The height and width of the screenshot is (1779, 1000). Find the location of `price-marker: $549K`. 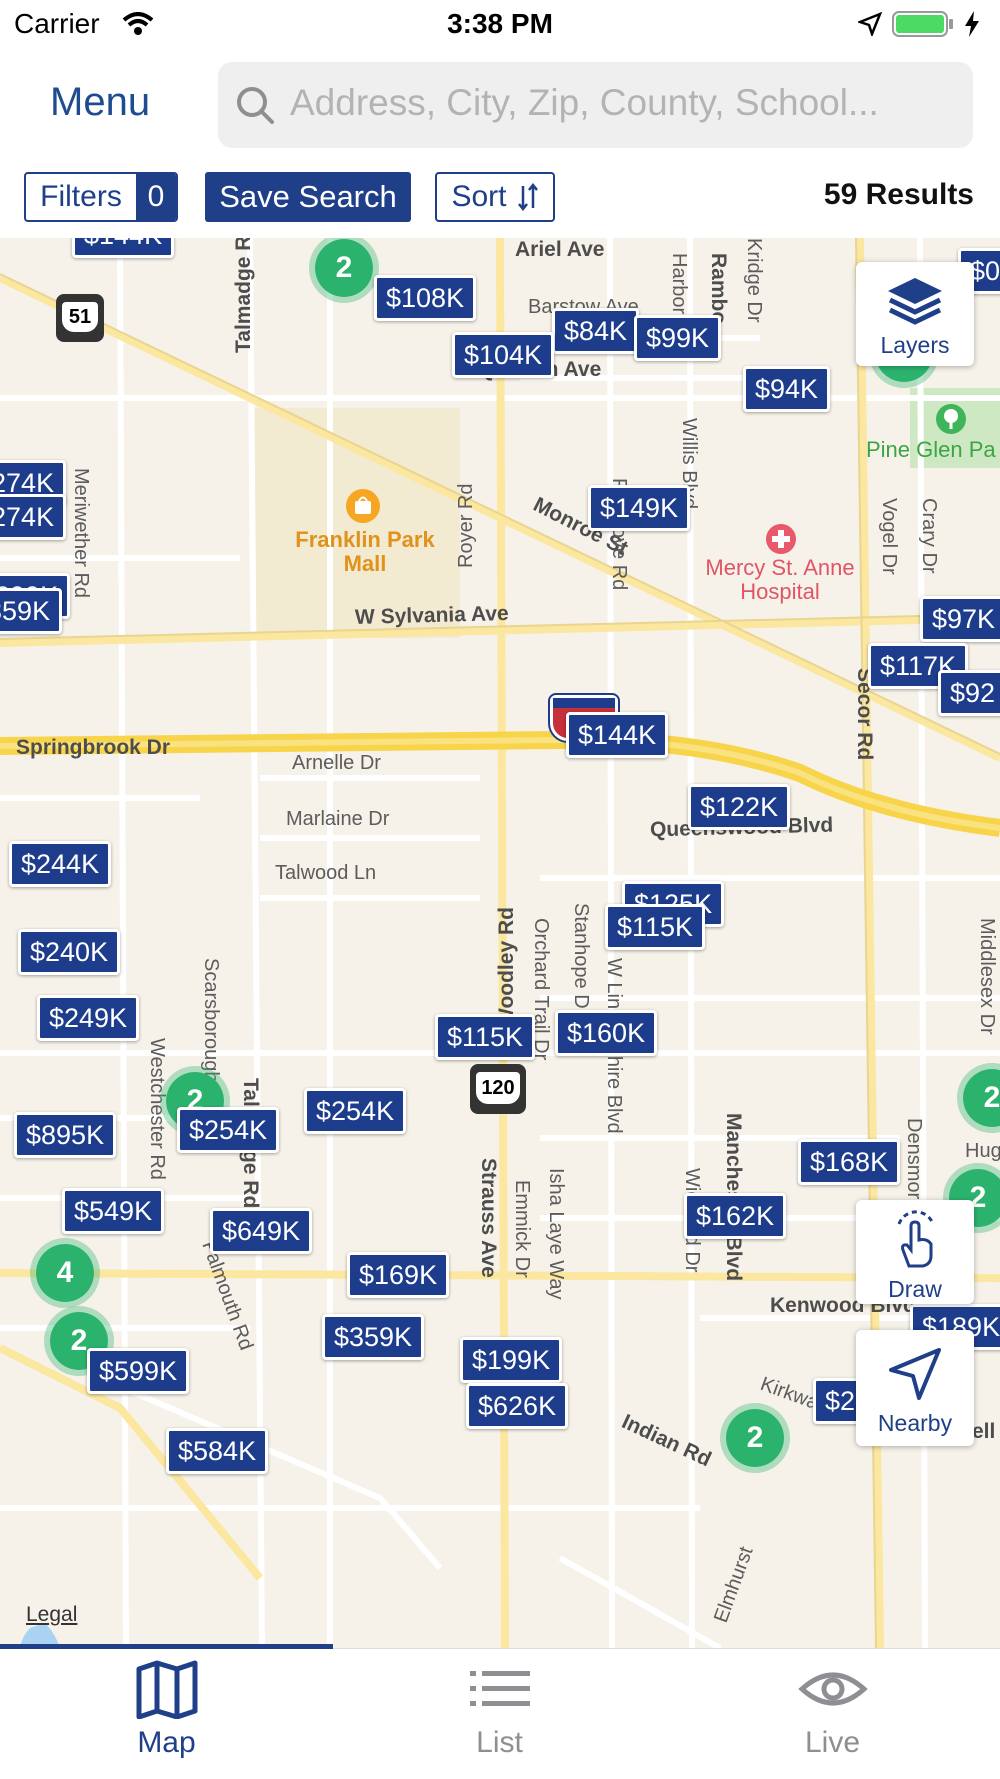

price-marker: $549K is located at coordinates (113, 1211).